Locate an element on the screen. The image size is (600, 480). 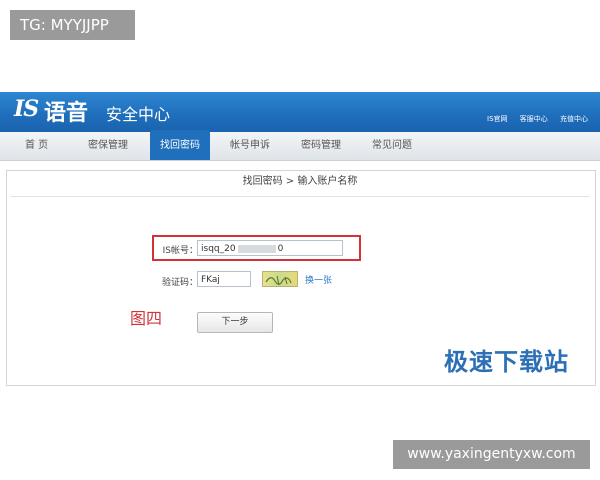
account-input: isqq_20 0 is located at coordinates (270, 248).